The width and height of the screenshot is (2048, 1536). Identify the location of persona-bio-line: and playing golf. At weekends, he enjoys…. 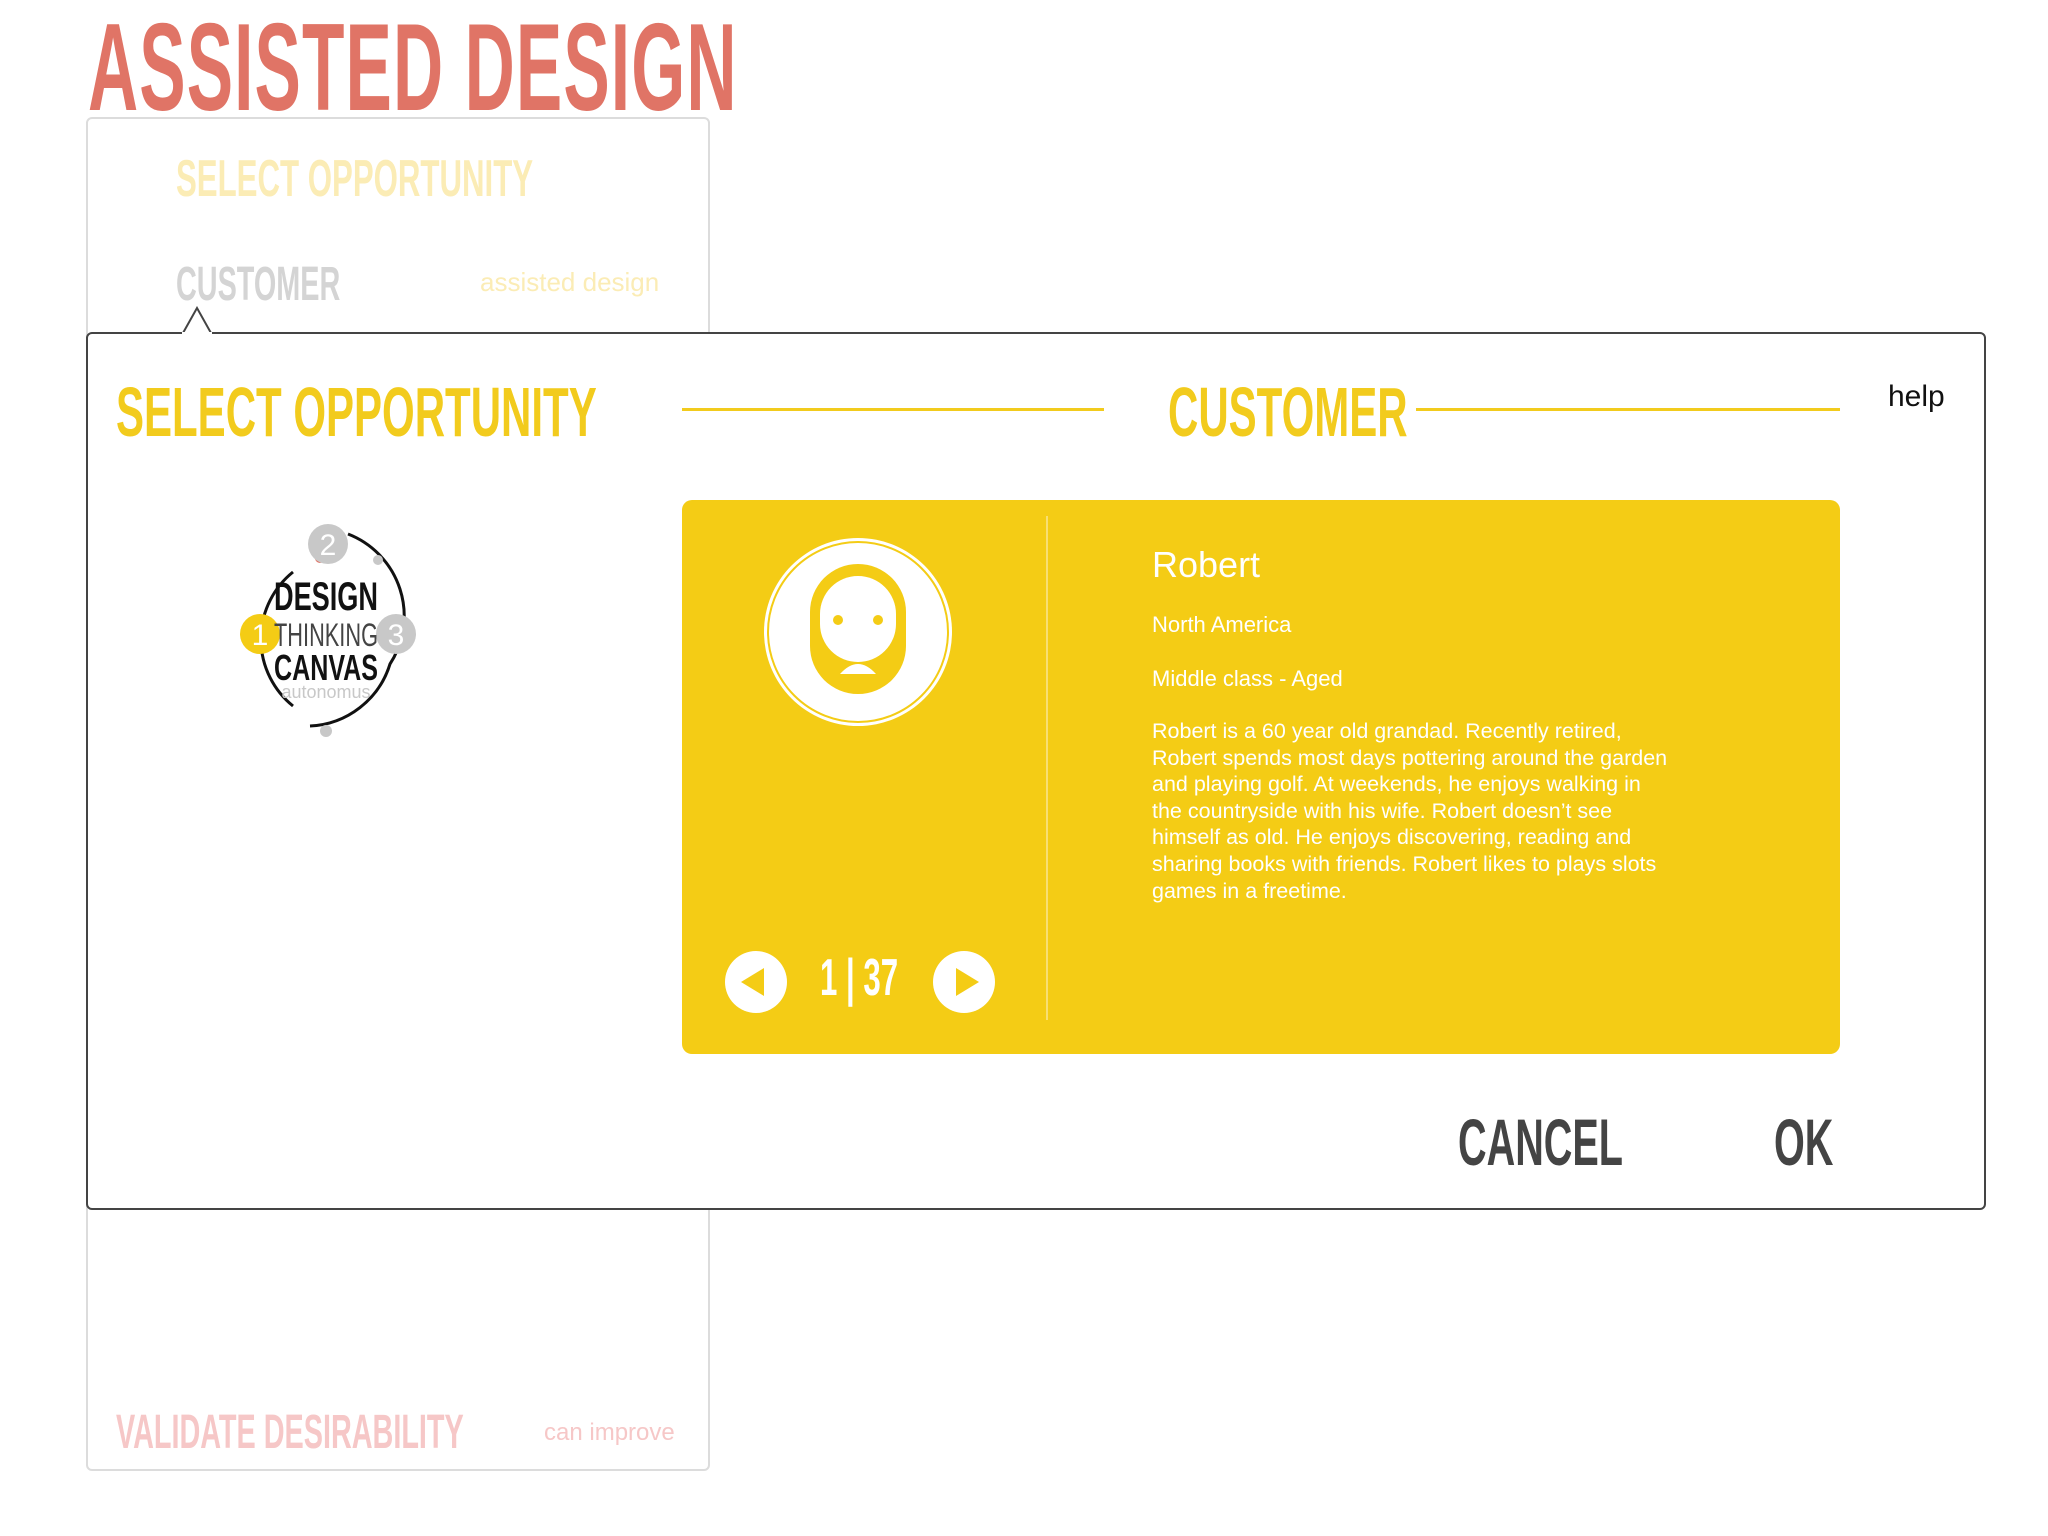
(1396, 784).